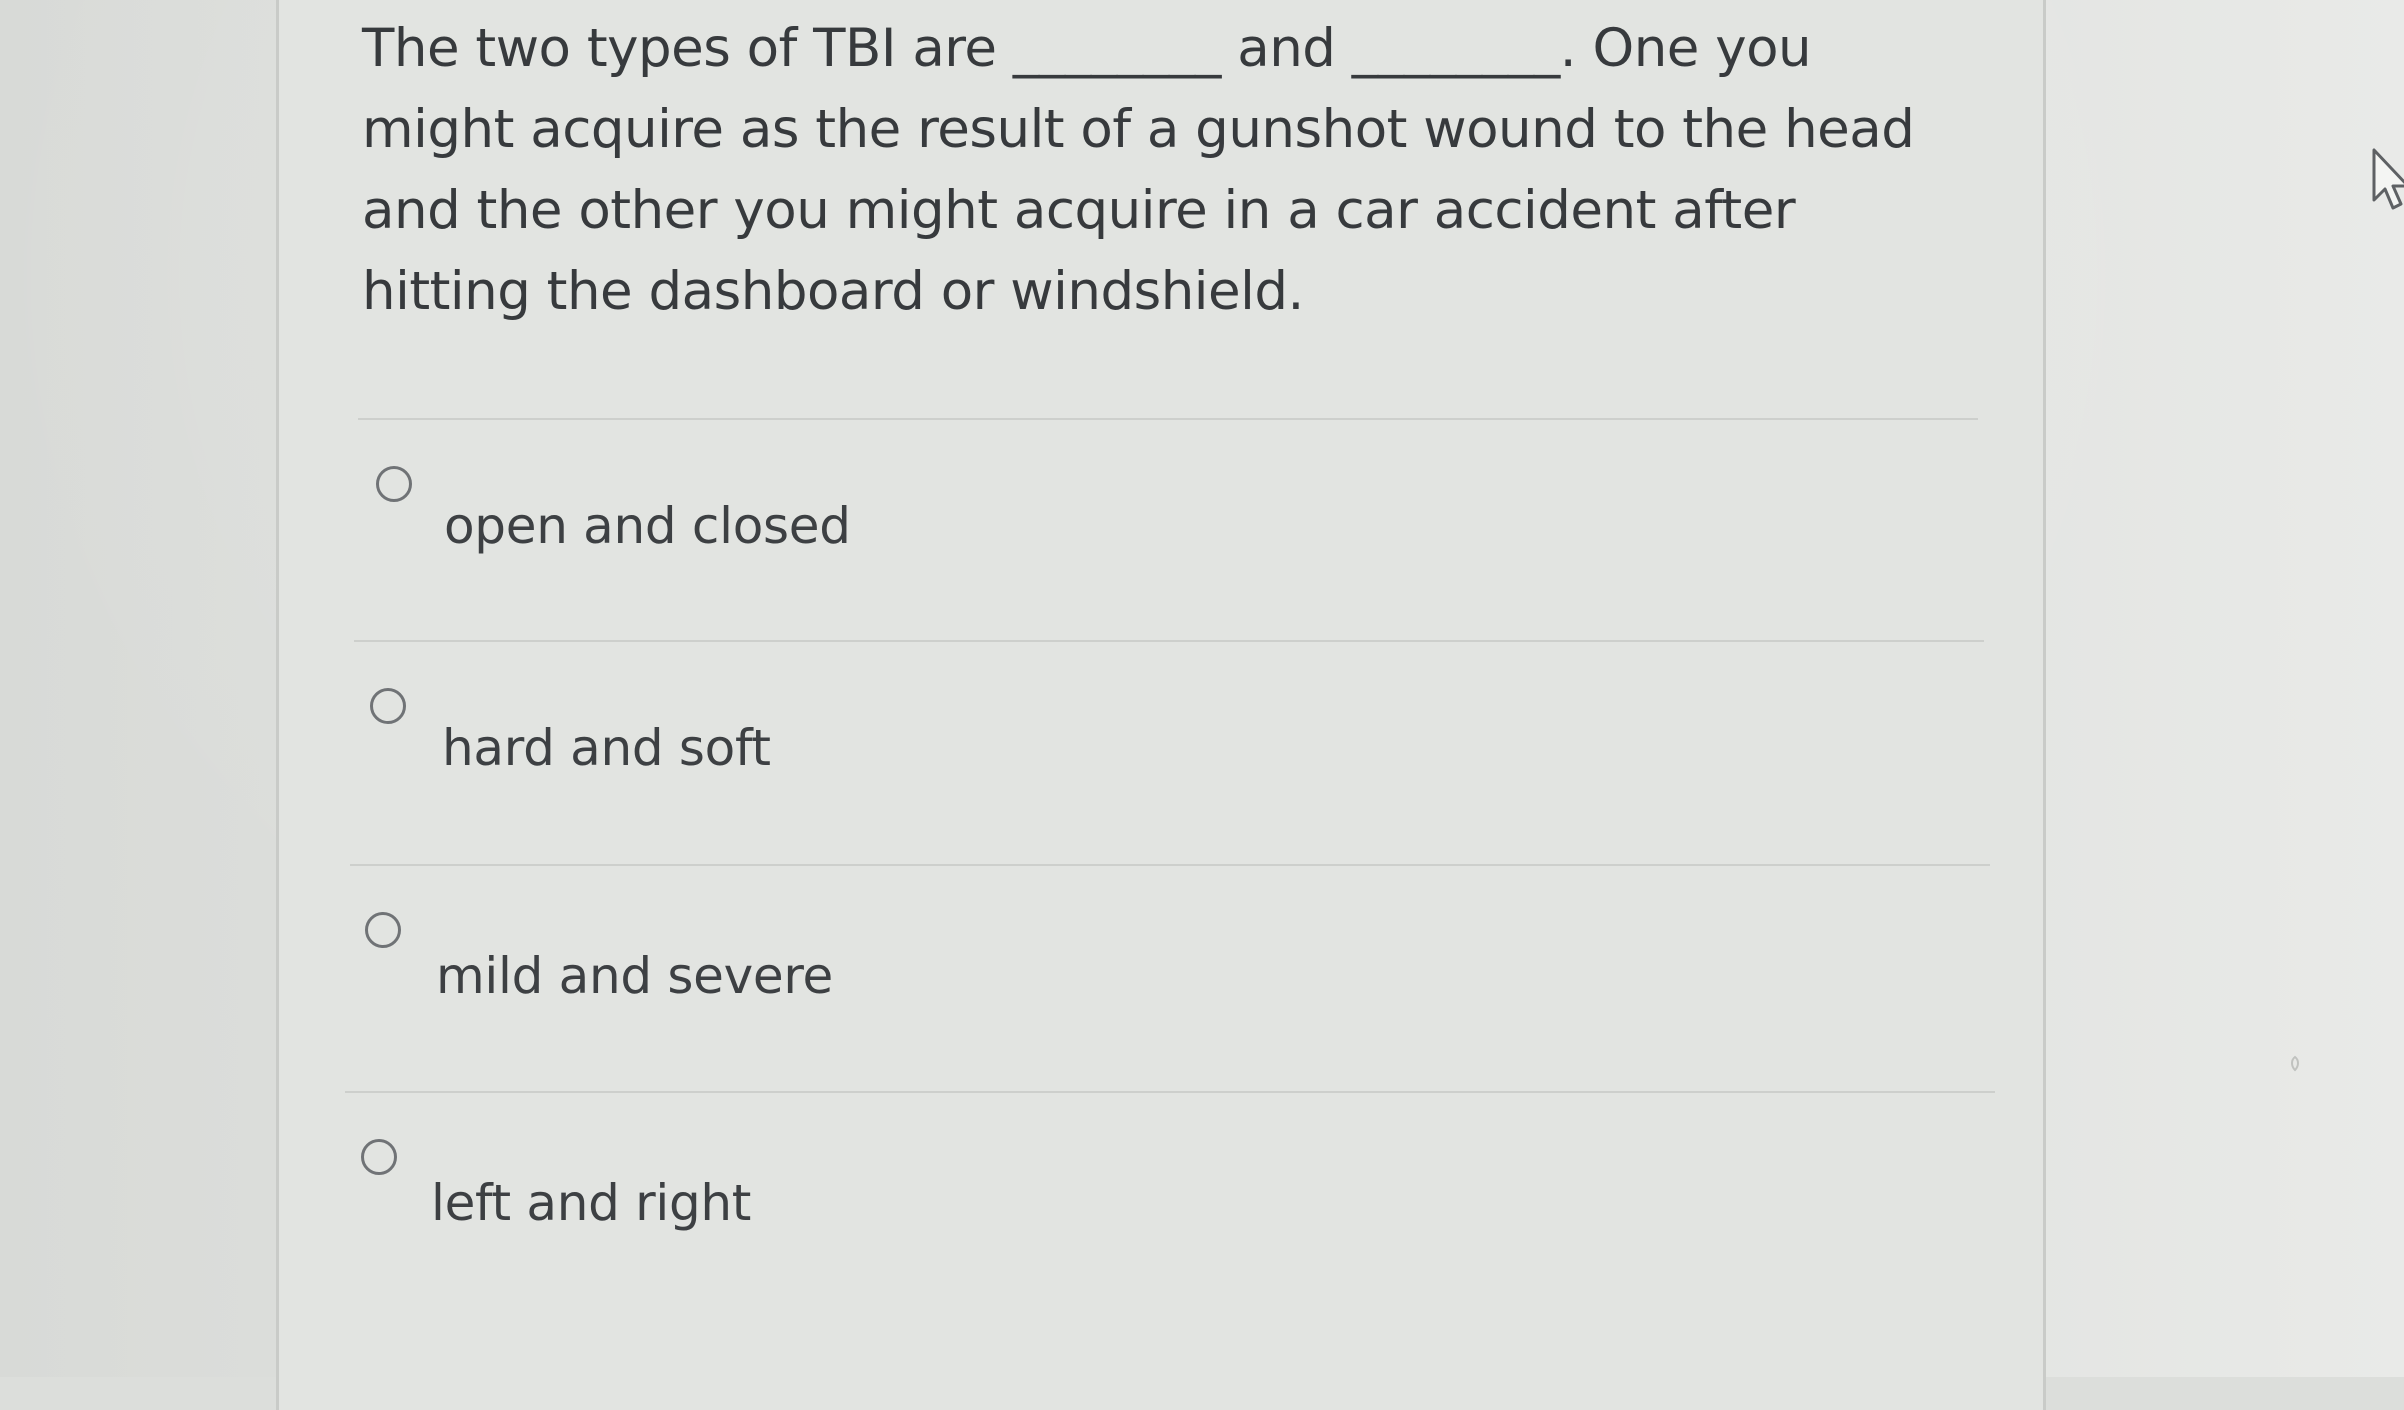  What do you see at coordinates (2295, 1063) in the screenshot?
I see `screen-speck` at bounding box center [2295, 1063].